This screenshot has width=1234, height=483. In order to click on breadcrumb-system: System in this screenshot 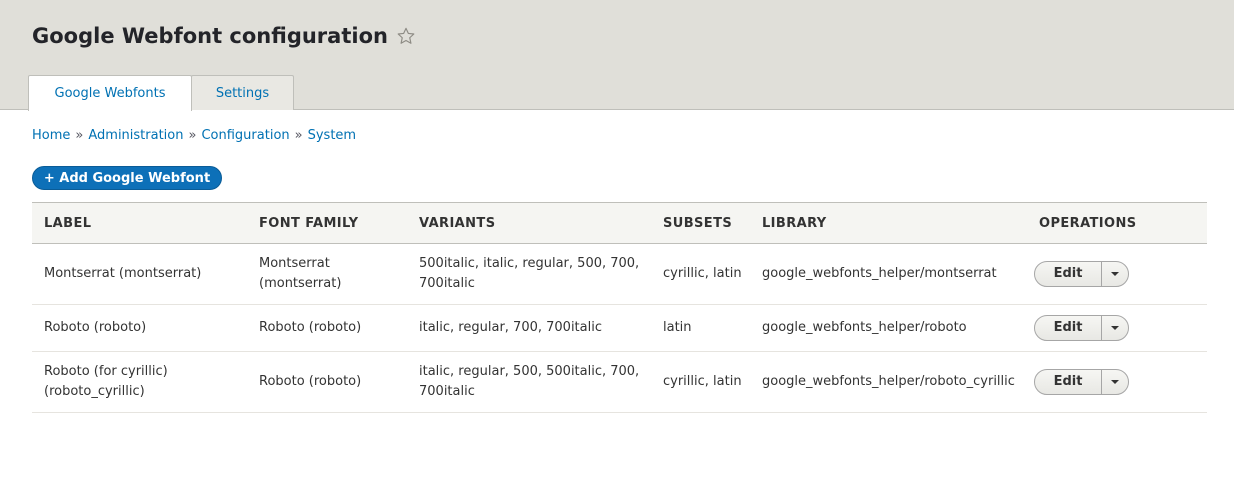, I will do `click(332, 135)`.